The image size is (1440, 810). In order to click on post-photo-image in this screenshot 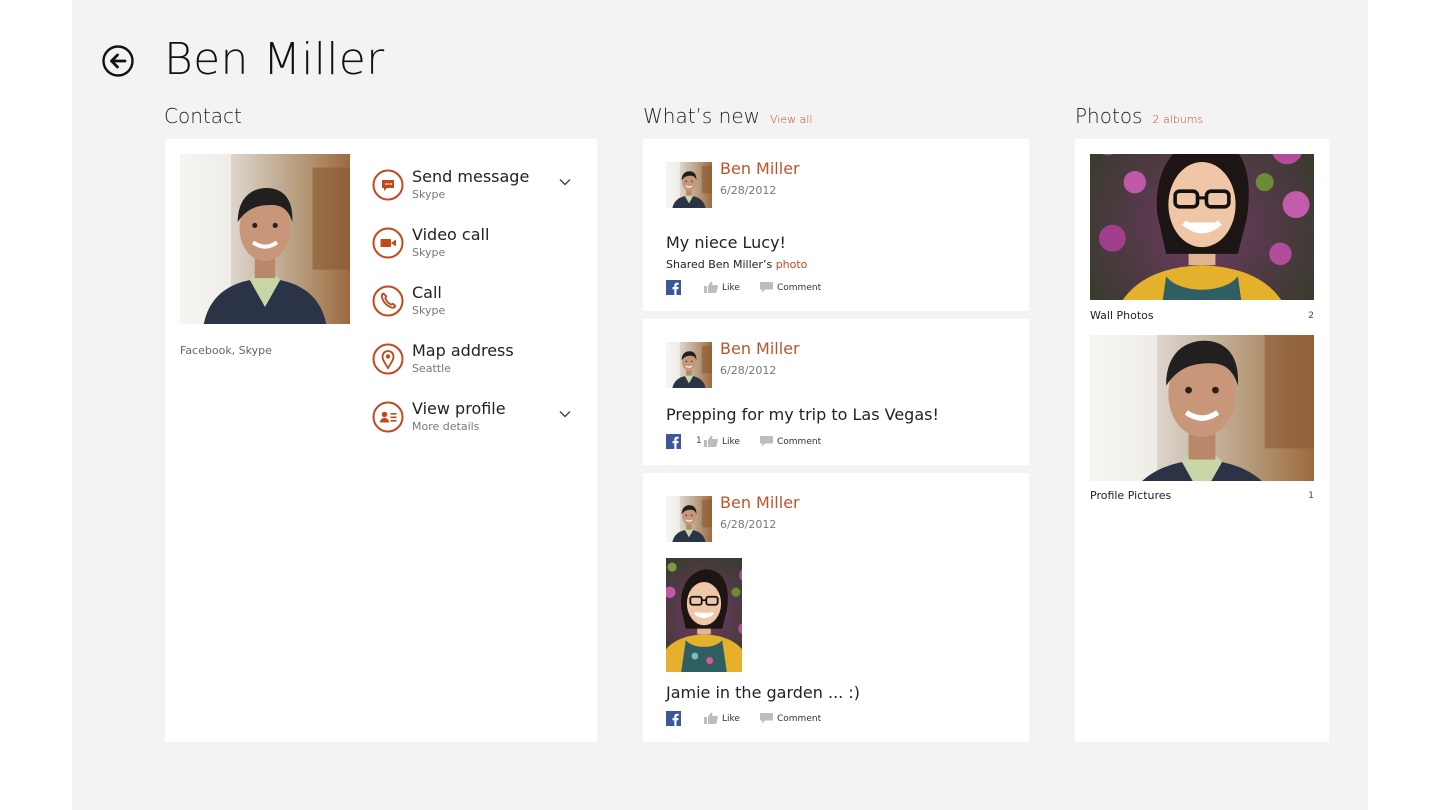, I will do `click(704, 615)`.